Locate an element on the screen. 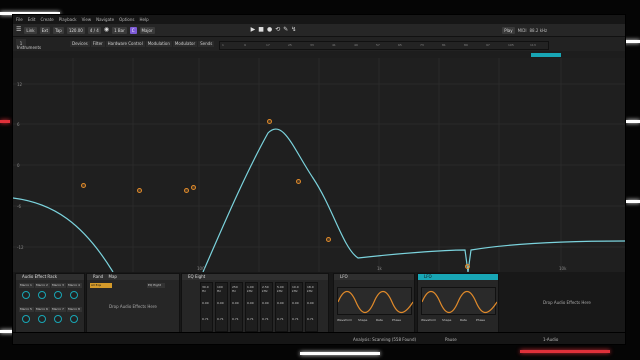  tab-modulation: Modulation is located at coordinates (158, 44).